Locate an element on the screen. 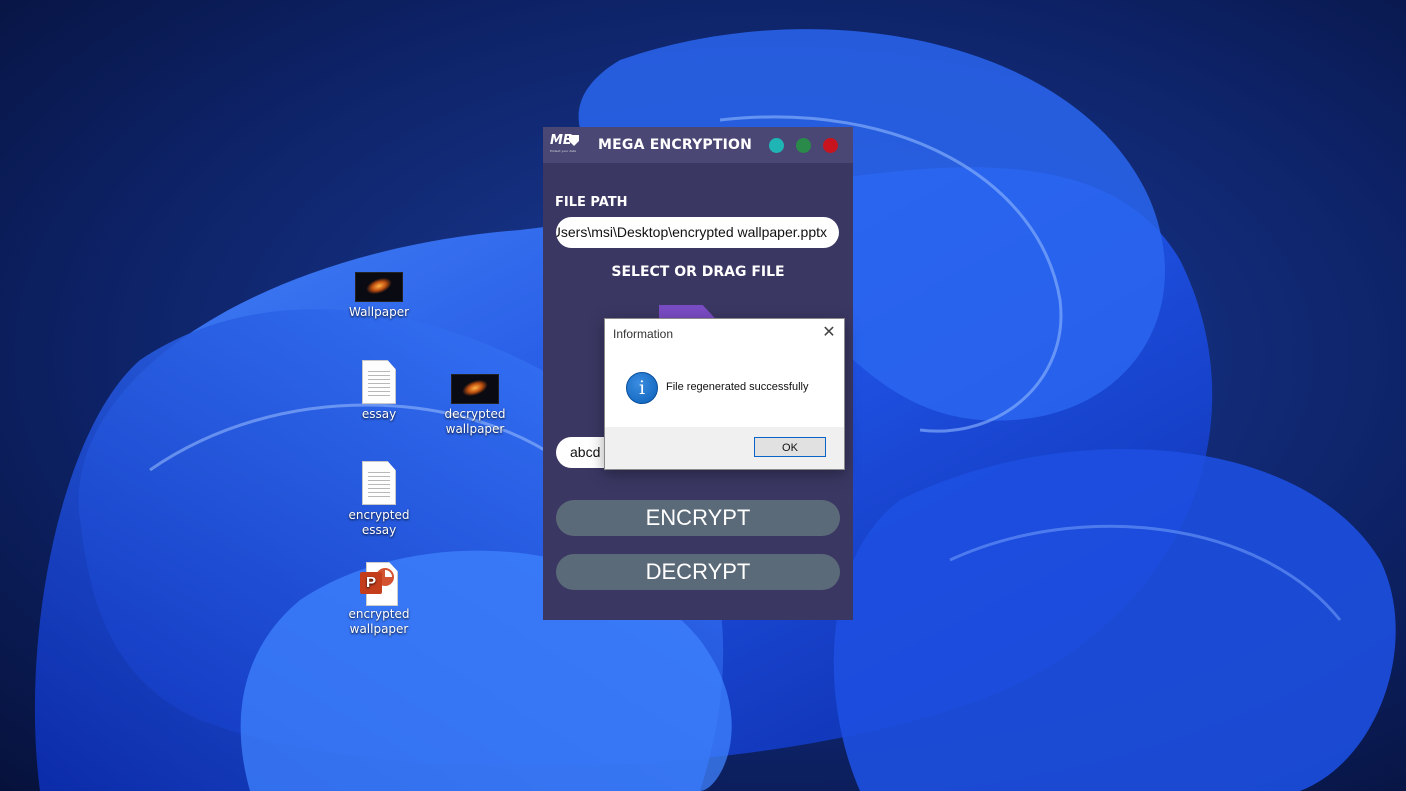 Image resolution: width=1406 pixels, height=791 pixels. desktop-icon-label: encrypted essay is located at coordinates (379, 522).